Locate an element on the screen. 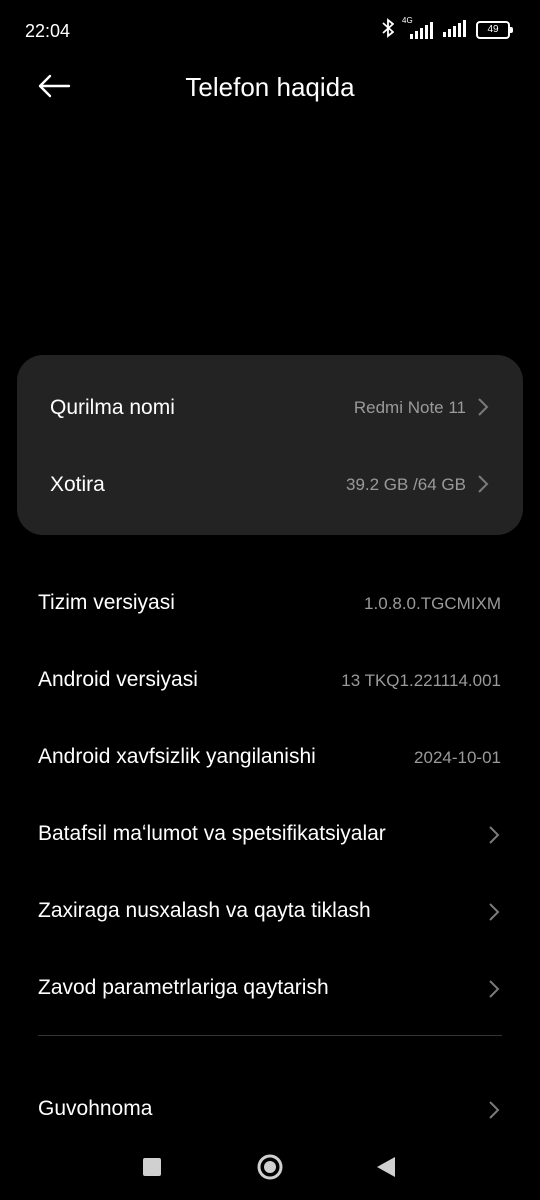 The image size is (540, 1200). certificate-label: Guvohnoma is located at coordinates (95, 1108).